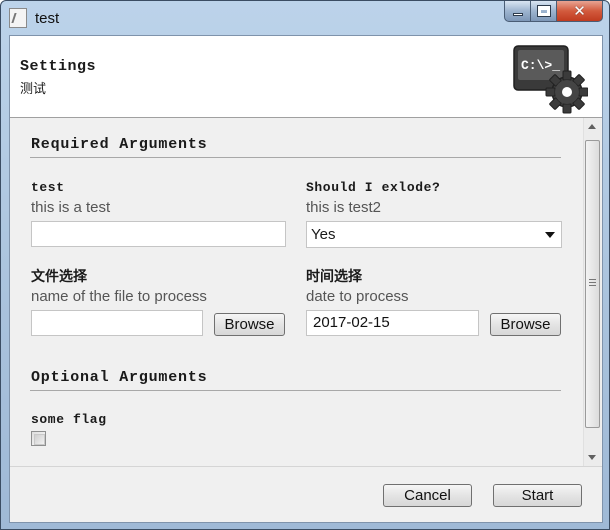  I want to click on close-icon: ✕, so click(579, 11).